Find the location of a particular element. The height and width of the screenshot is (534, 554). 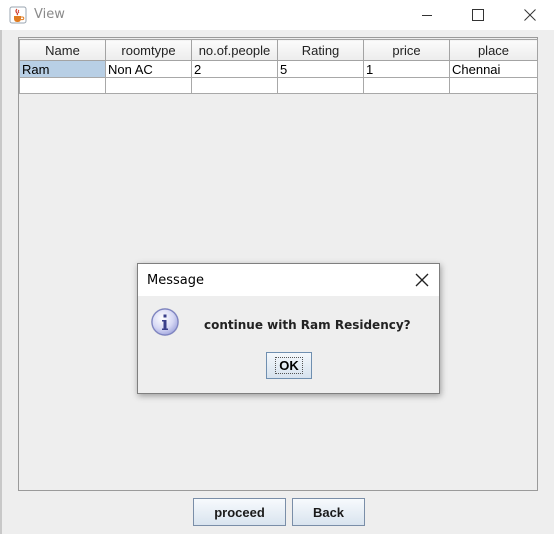

column-header-roomtype: roomtype is located at coordinates (148, 50).